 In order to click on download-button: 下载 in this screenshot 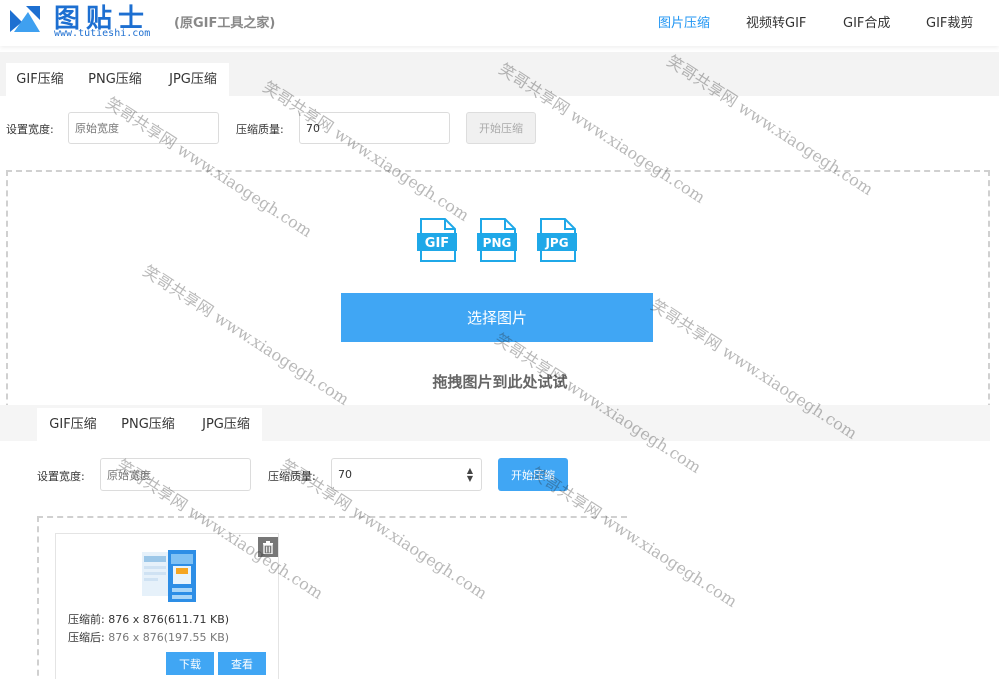, I will do `click(190, 663)`.